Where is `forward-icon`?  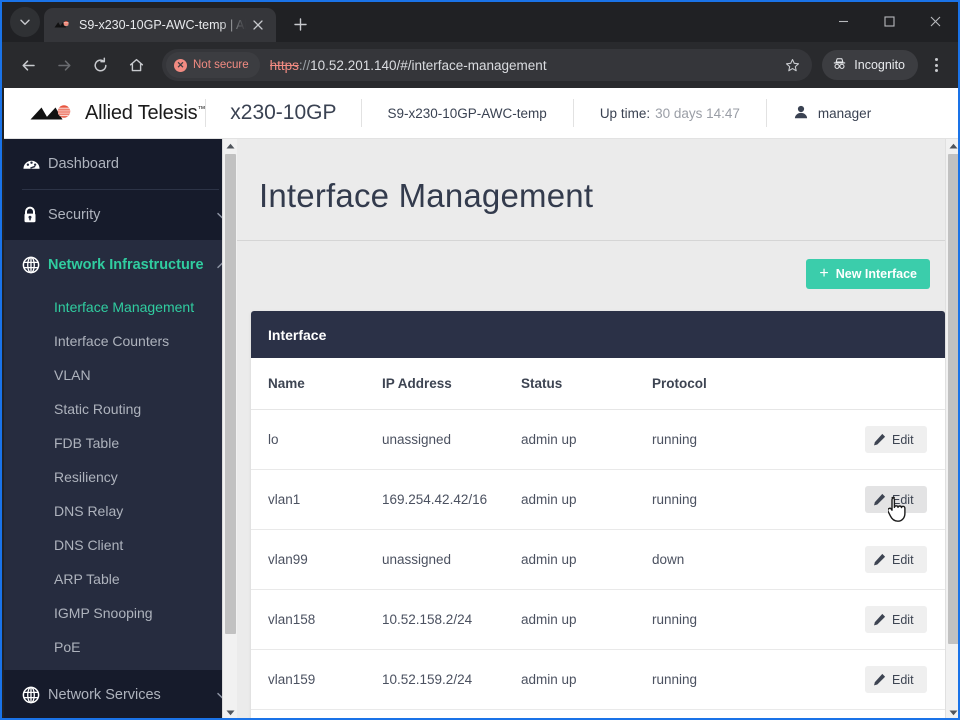
forward-icon is located at coordinates (64, 65).